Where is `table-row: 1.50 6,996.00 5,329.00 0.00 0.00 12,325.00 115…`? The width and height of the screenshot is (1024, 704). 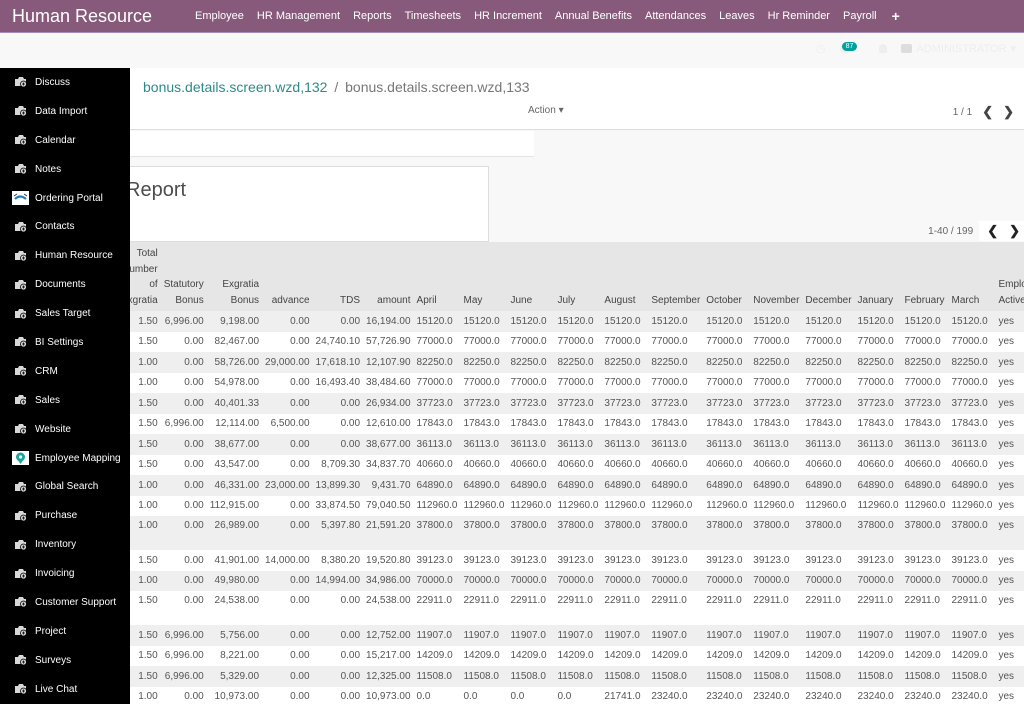 table-row: 1.50 6,996.00 5,329.00 0.00 0.00 12,325.00 115… is located at coordinates (577, 676).